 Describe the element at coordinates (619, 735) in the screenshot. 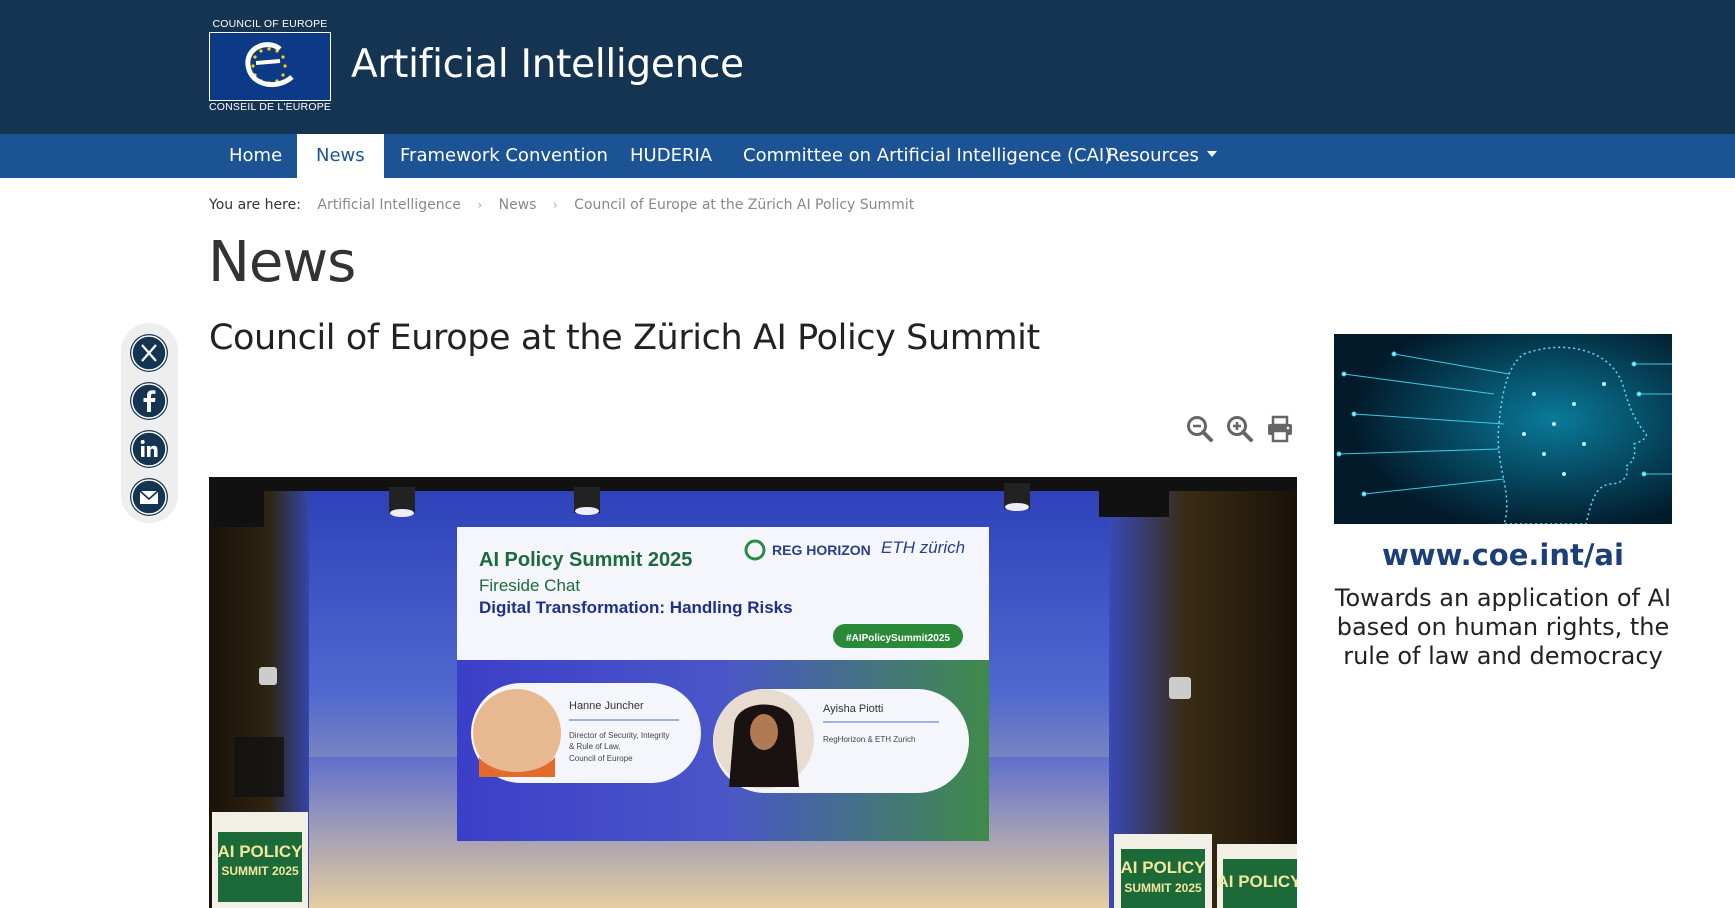

I see `screen-speaker1-role-1: Director of Security, Integrity` at that location.